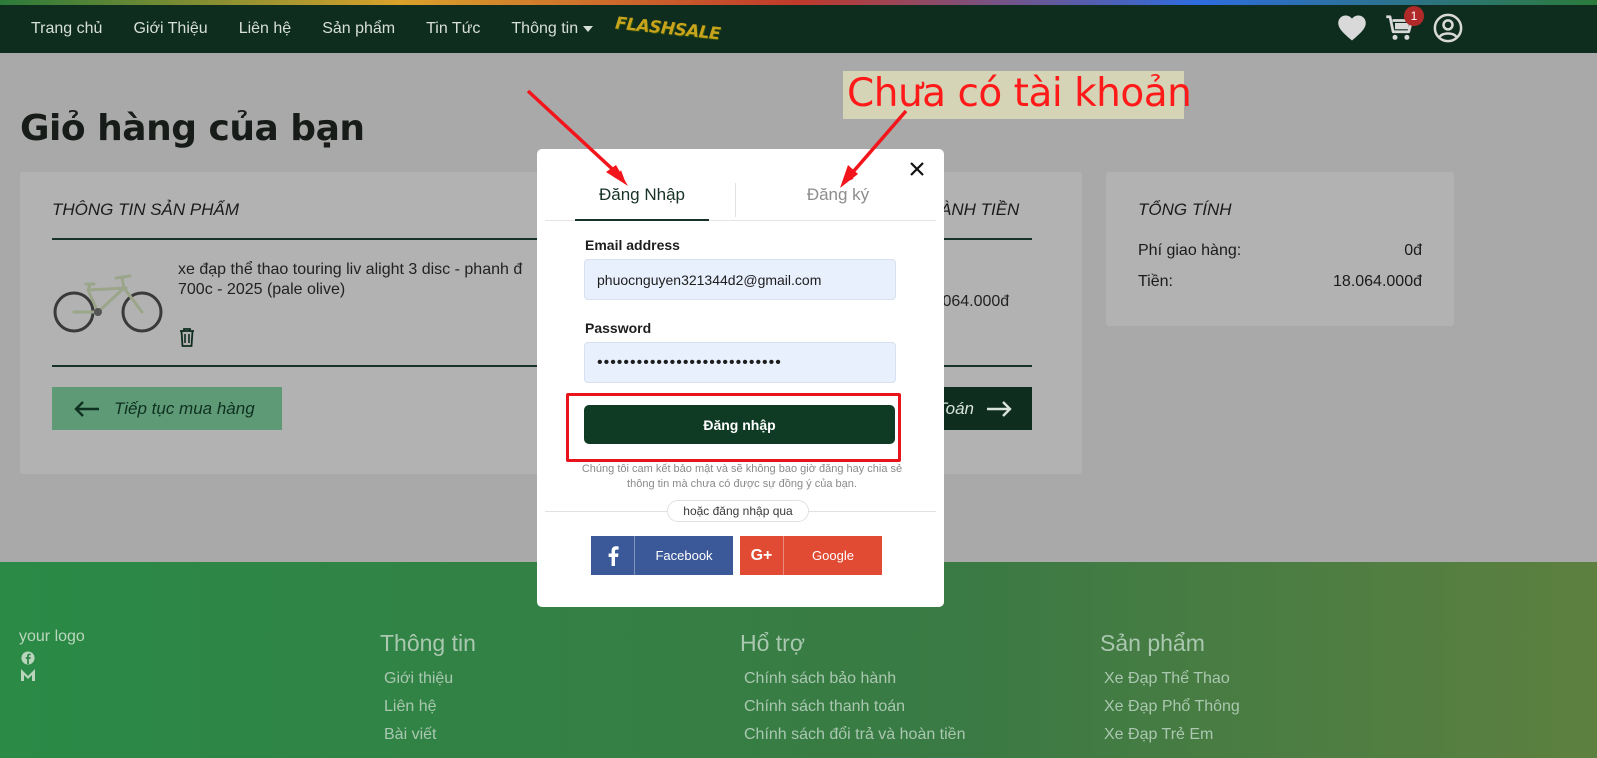  What do you see at coordinates (854, 679) in the screenshot?
I see `footer-link-warranty: Chính sách bảo hành` at bounding box center [854, 679].